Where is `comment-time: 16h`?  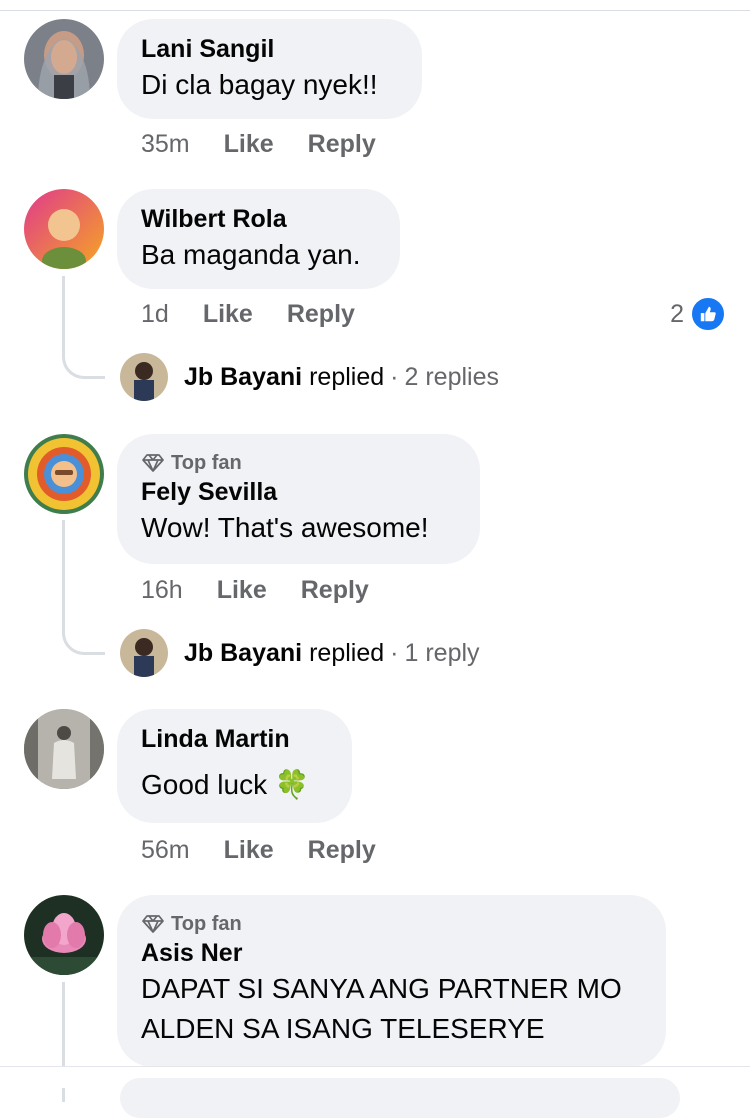 comment-time: 16h is located at coordinates (162, 590).